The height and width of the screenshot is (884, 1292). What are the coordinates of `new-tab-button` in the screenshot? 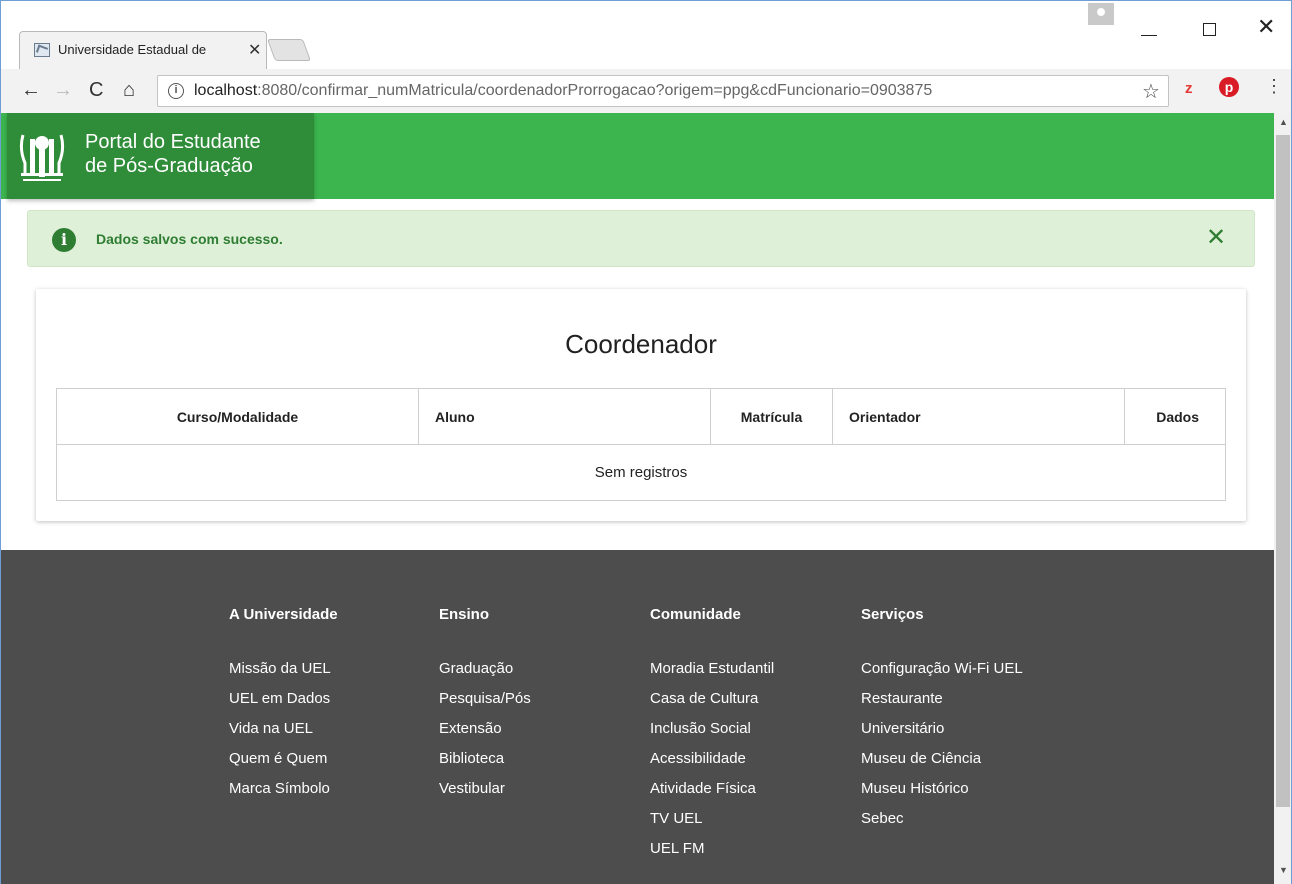 It's located at (289, 50).